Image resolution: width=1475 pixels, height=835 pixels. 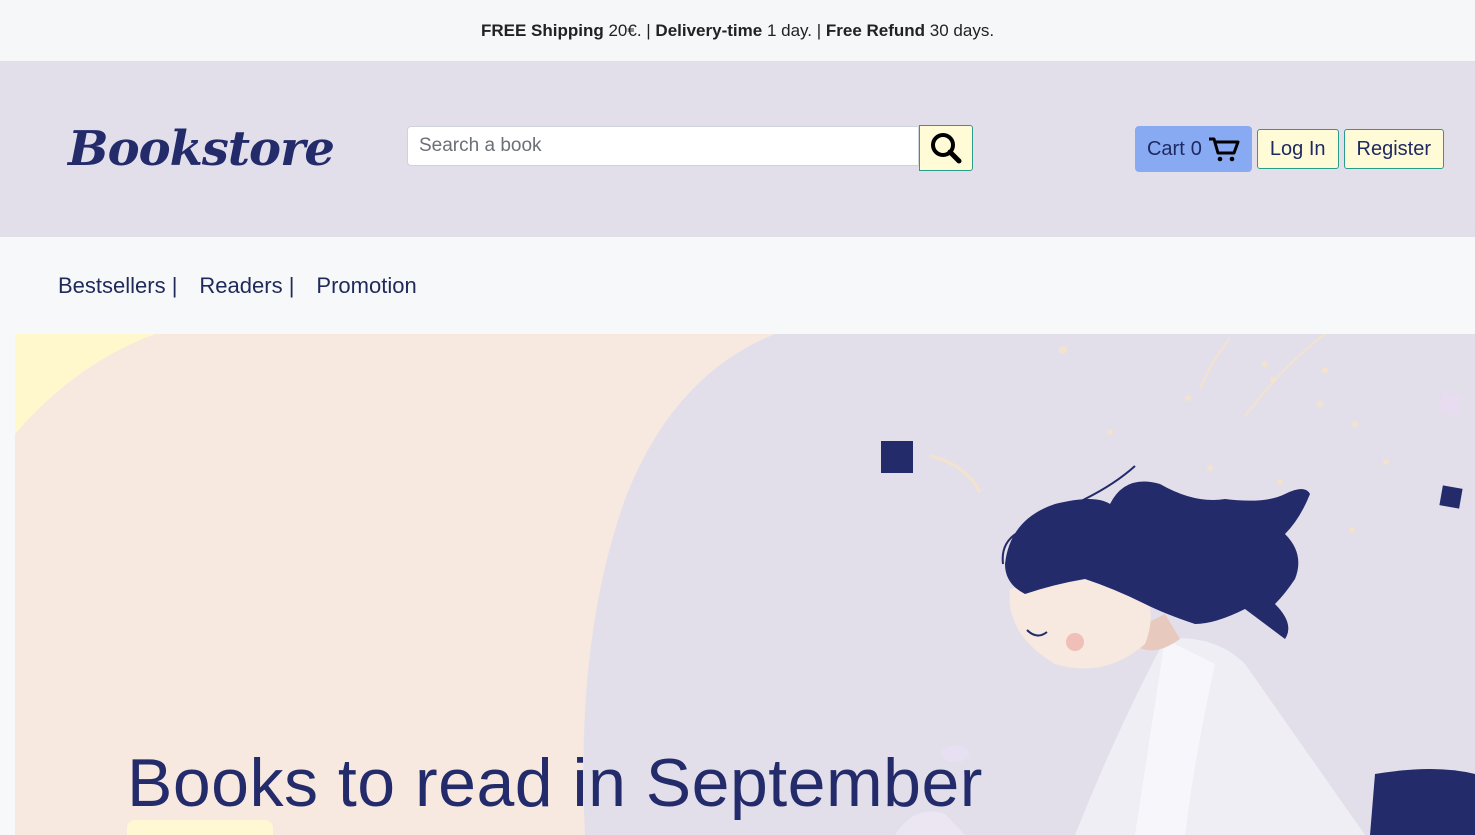 I want to click on cart-label: Cart, so click(x=1165, y=148).